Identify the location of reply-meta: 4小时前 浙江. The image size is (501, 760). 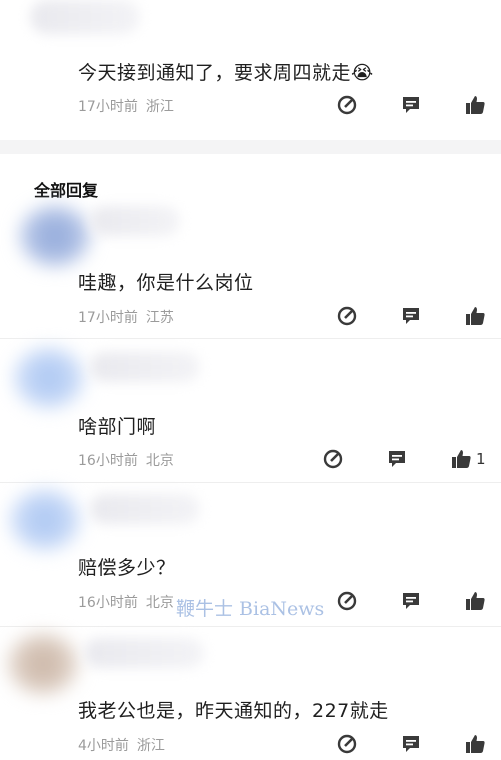
(121, 745).